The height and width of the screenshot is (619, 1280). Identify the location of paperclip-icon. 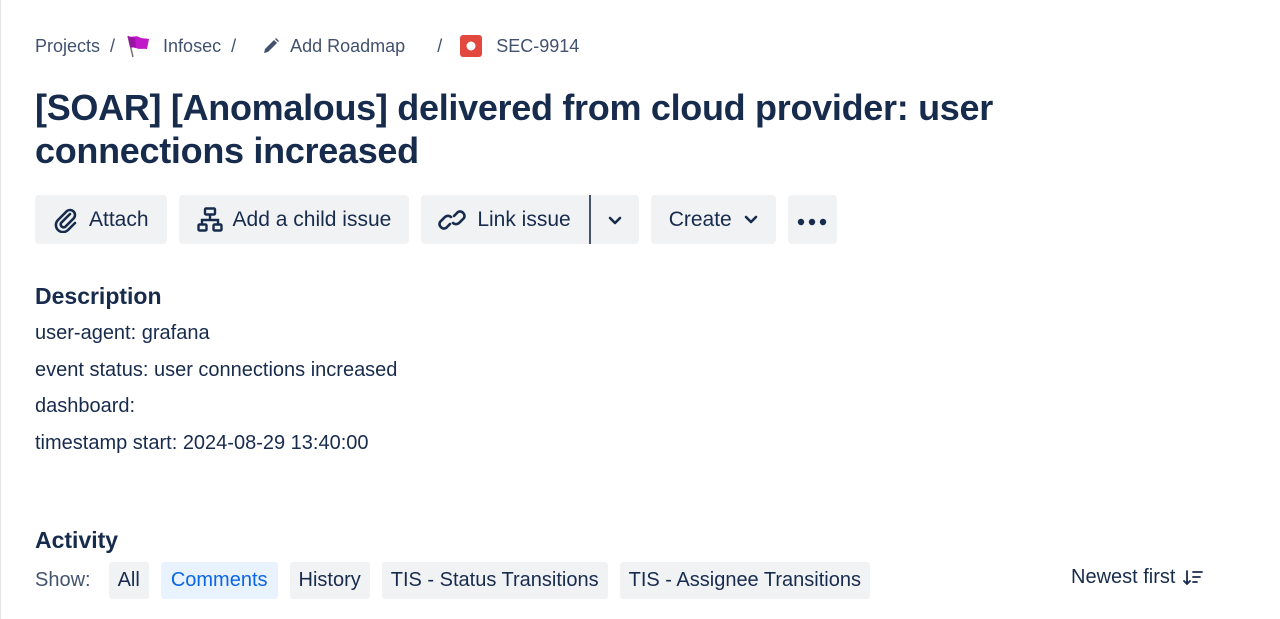
(66, 220).